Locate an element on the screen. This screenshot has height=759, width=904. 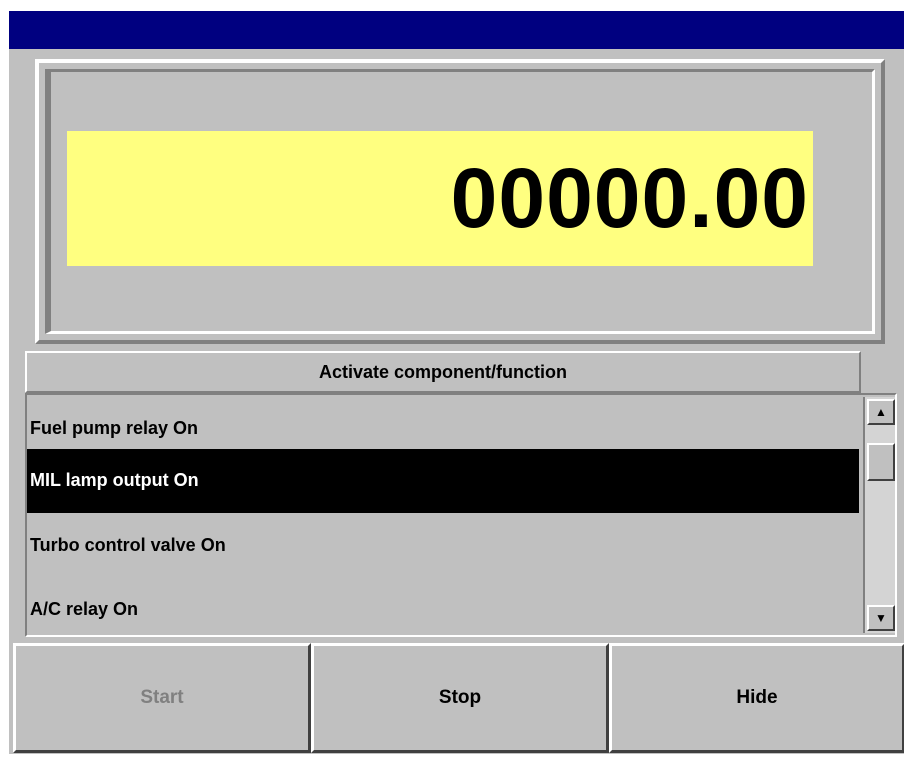
list-item: A/C relay On is located at coordinates (443, 606).